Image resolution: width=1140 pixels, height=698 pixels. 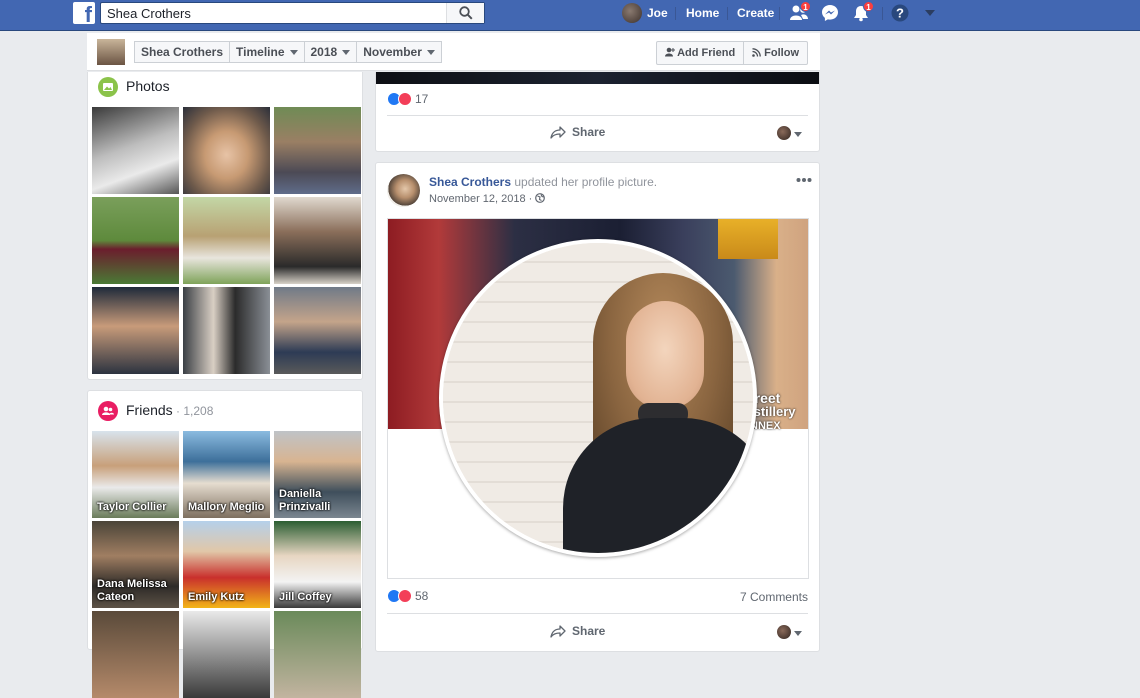 I want to click on friend-name: Dana Melissa Cateon, so click(x=132, y=591).